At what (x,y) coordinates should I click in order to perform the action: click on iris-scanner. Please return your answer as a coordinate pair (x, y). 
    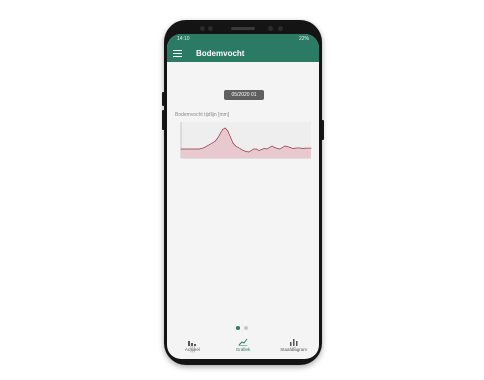
    Looking at the image, I should click on (270, 28).